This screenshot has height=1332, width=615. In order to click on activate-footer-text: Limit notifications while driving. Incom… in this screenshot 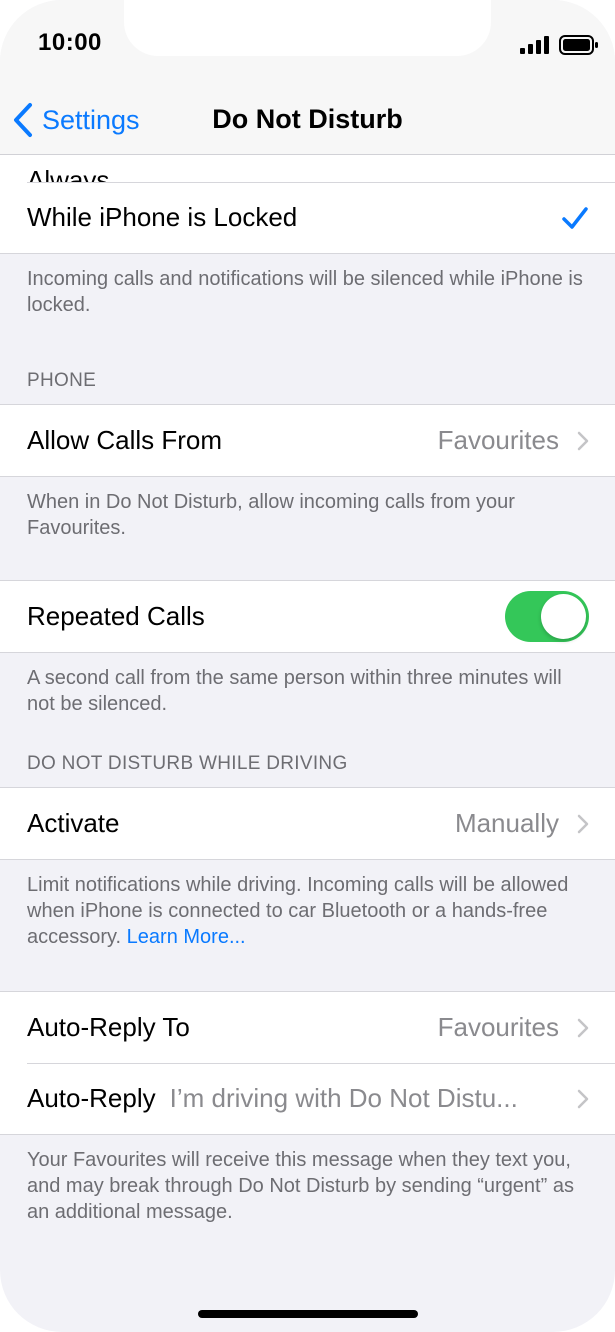, I will do `click(298, 911)`.